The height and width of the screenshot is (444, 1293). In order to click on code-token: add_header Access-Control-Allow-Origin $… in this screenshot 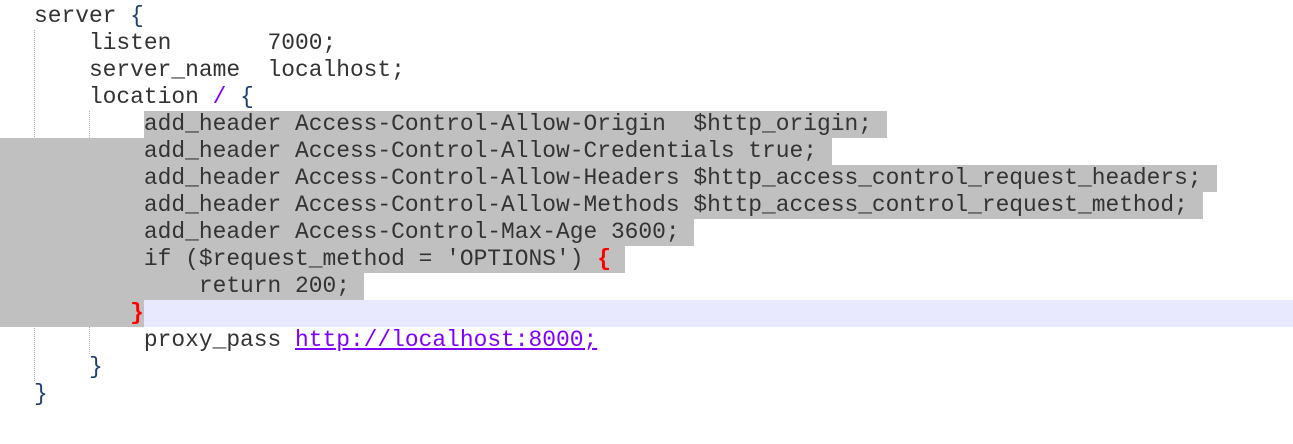, I will do `click(453, 124)`.